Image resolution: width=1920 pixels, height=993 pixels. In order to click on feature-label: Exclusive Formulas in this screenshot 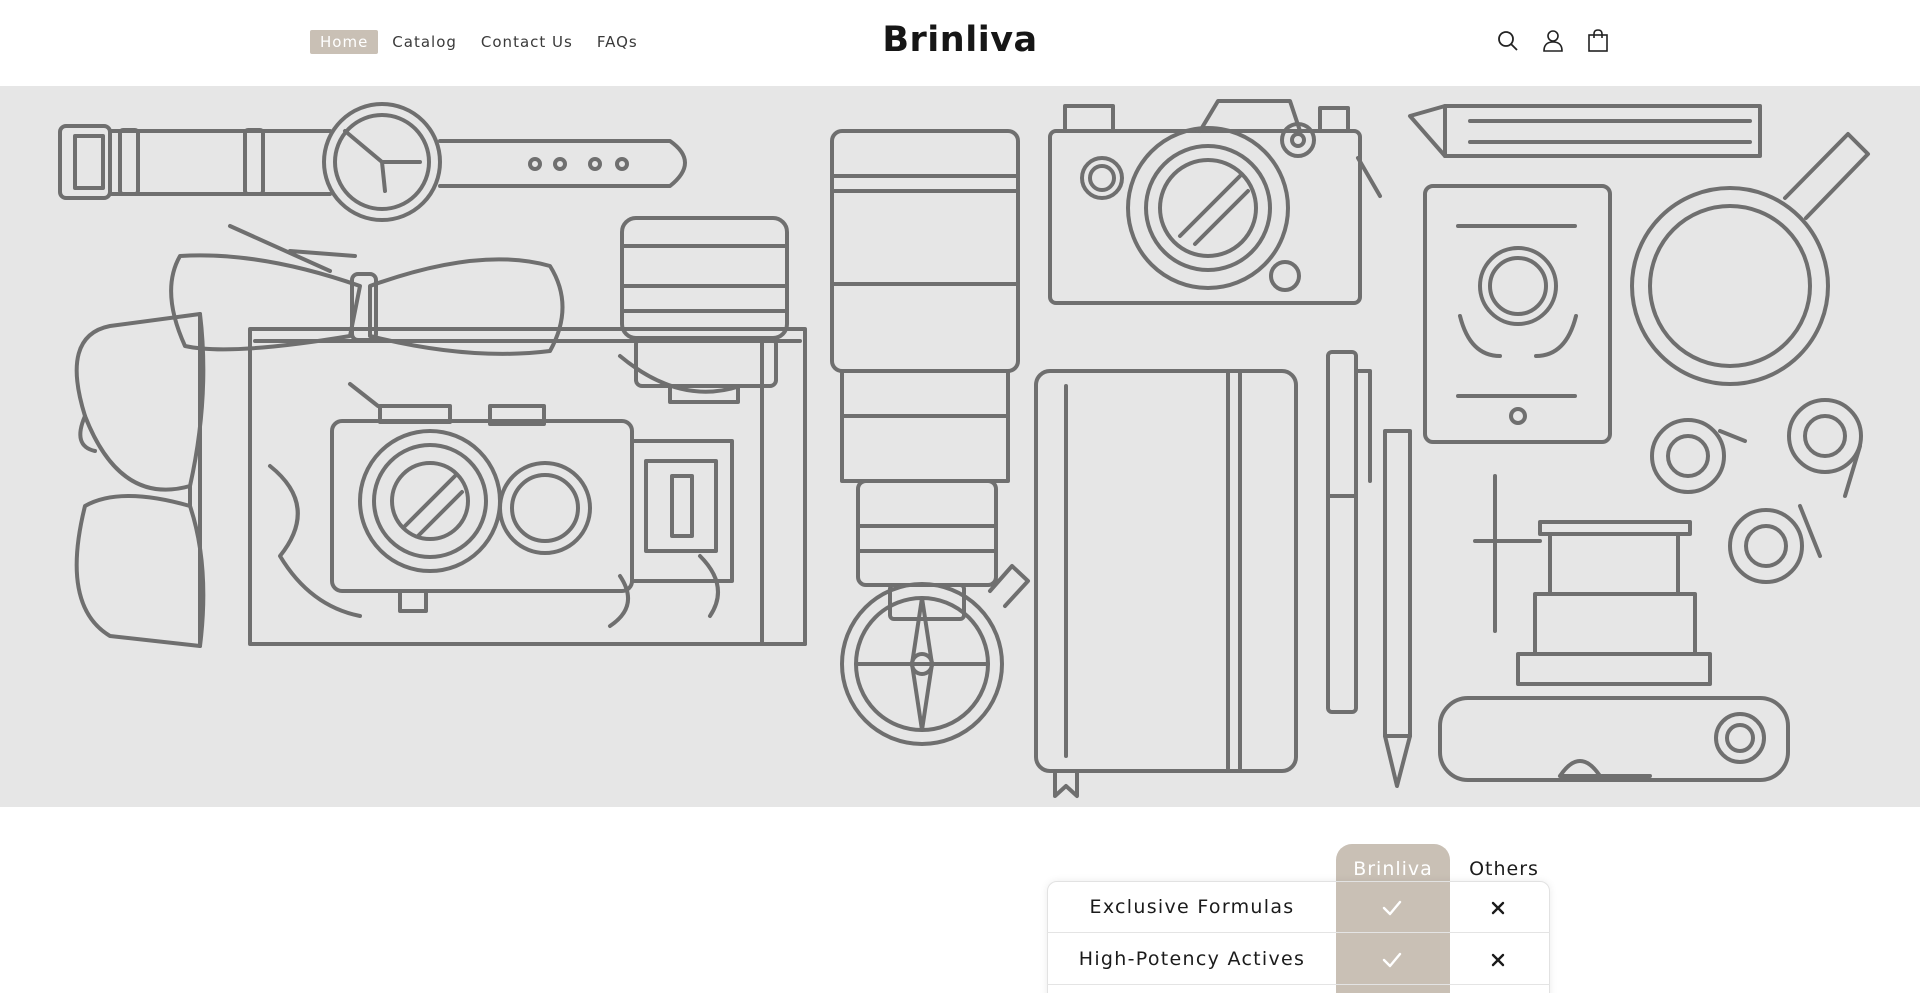, I will do `click(1192, 907)`.